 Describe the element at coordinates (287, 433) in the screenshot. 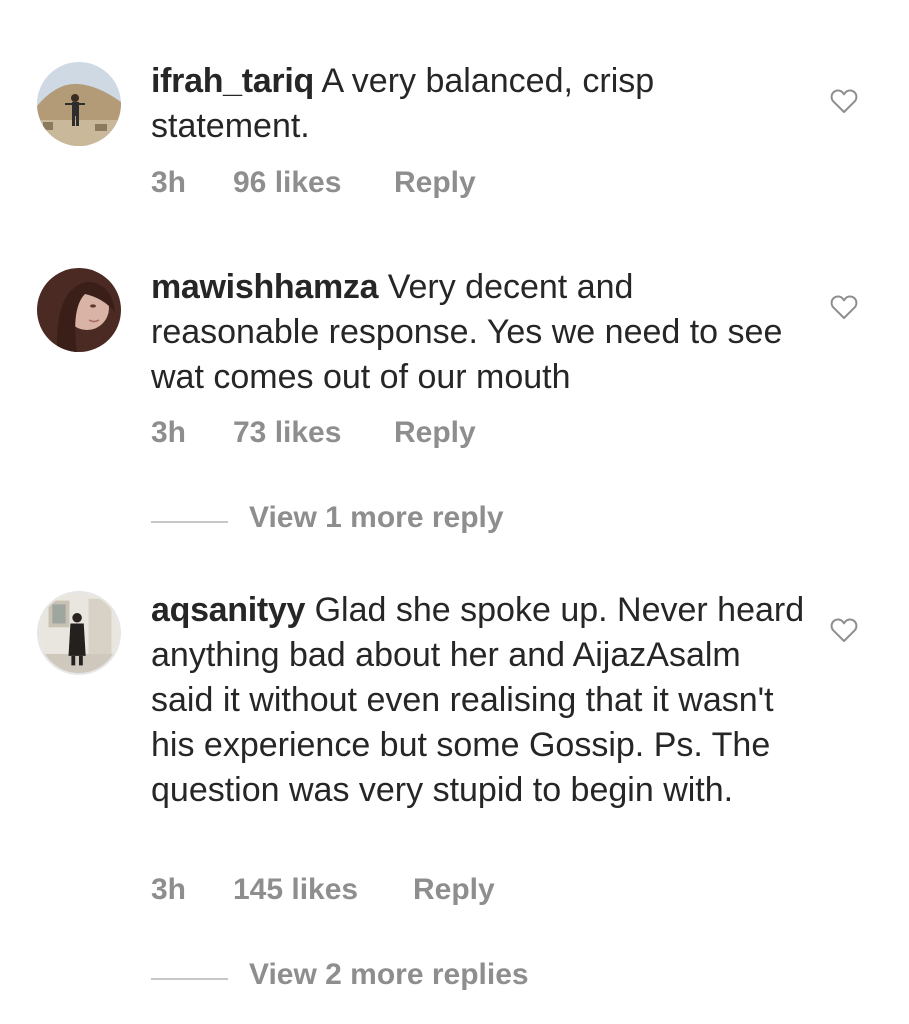

I see `comment-likes: 73 likes` at that location.